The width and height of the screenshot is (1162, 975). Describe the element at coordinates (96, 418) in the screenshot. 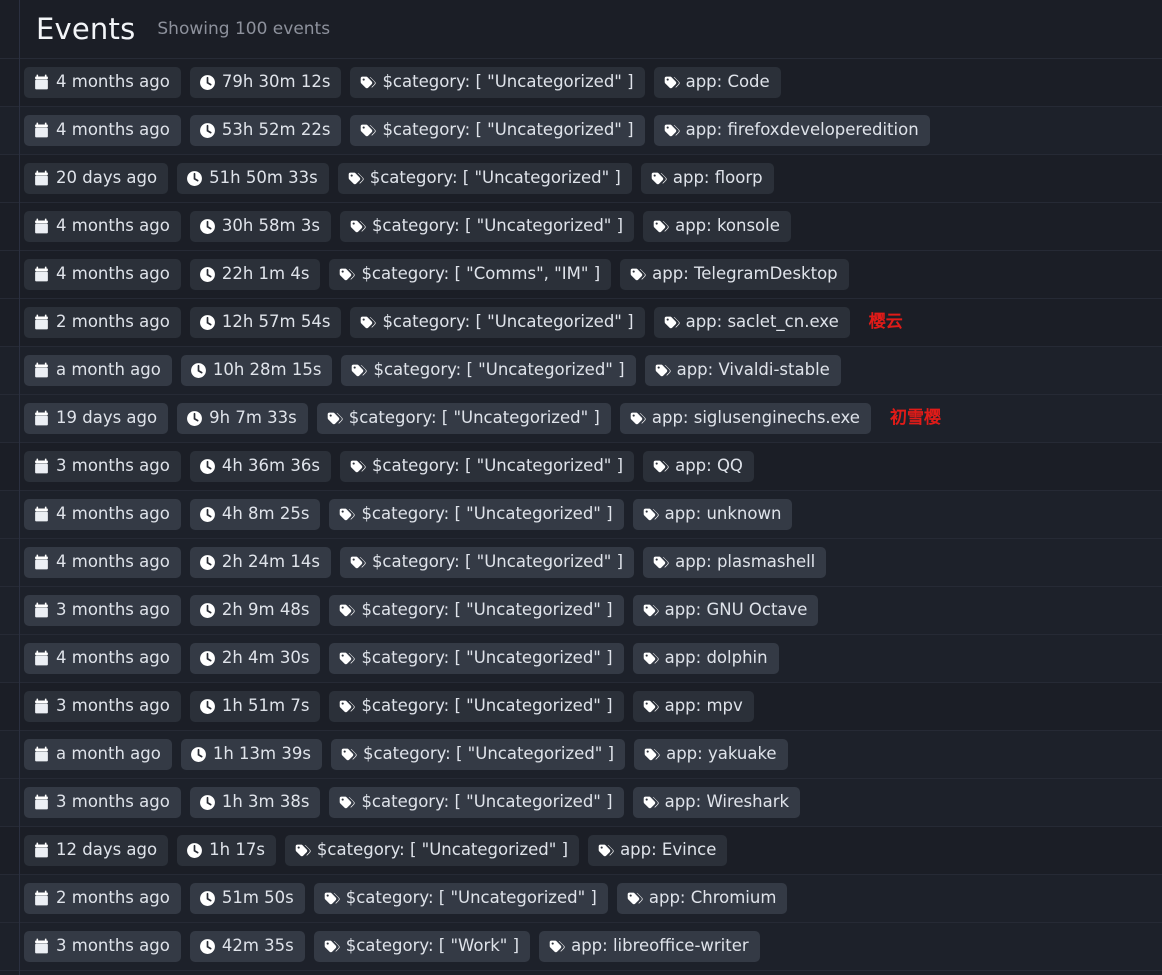

I see `event-date-badge: 19 days ago` at that location.